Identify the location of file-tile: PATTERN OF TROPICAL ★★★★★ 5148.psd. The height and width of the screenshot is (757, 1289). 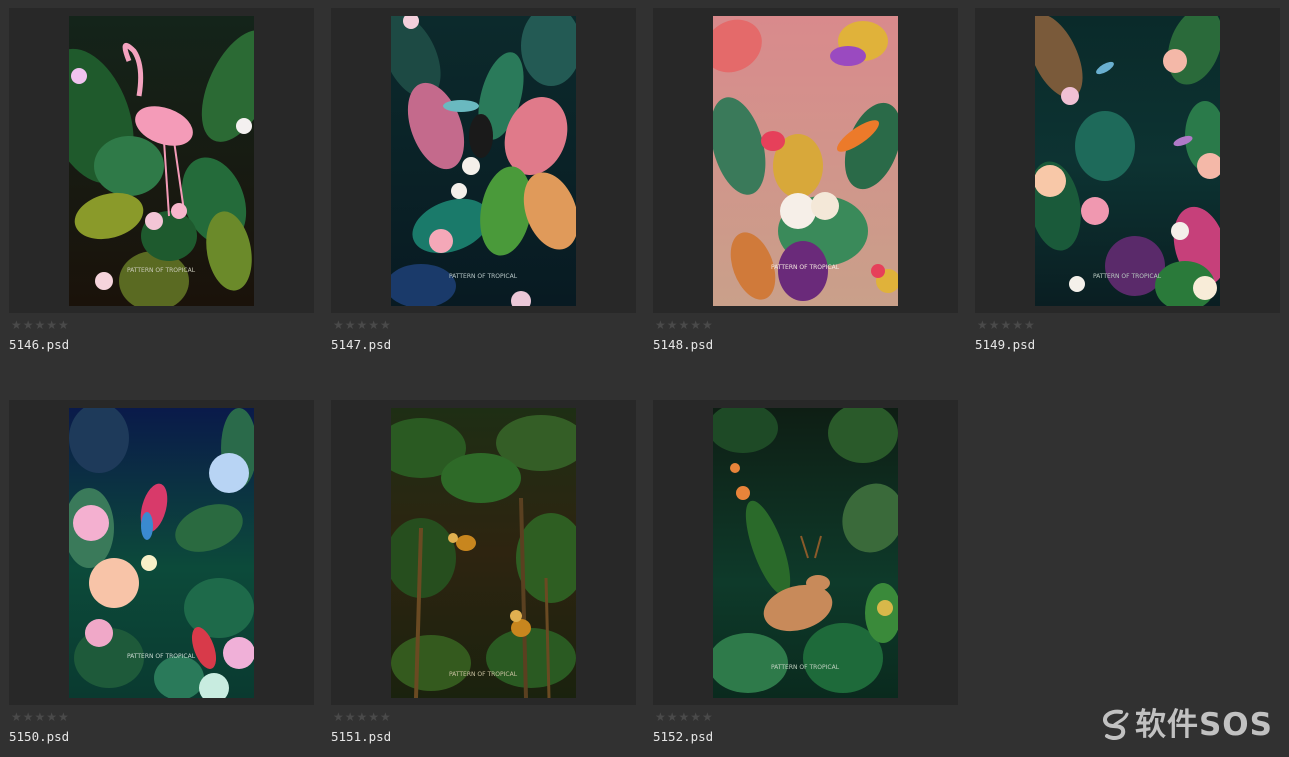
(805, 183).